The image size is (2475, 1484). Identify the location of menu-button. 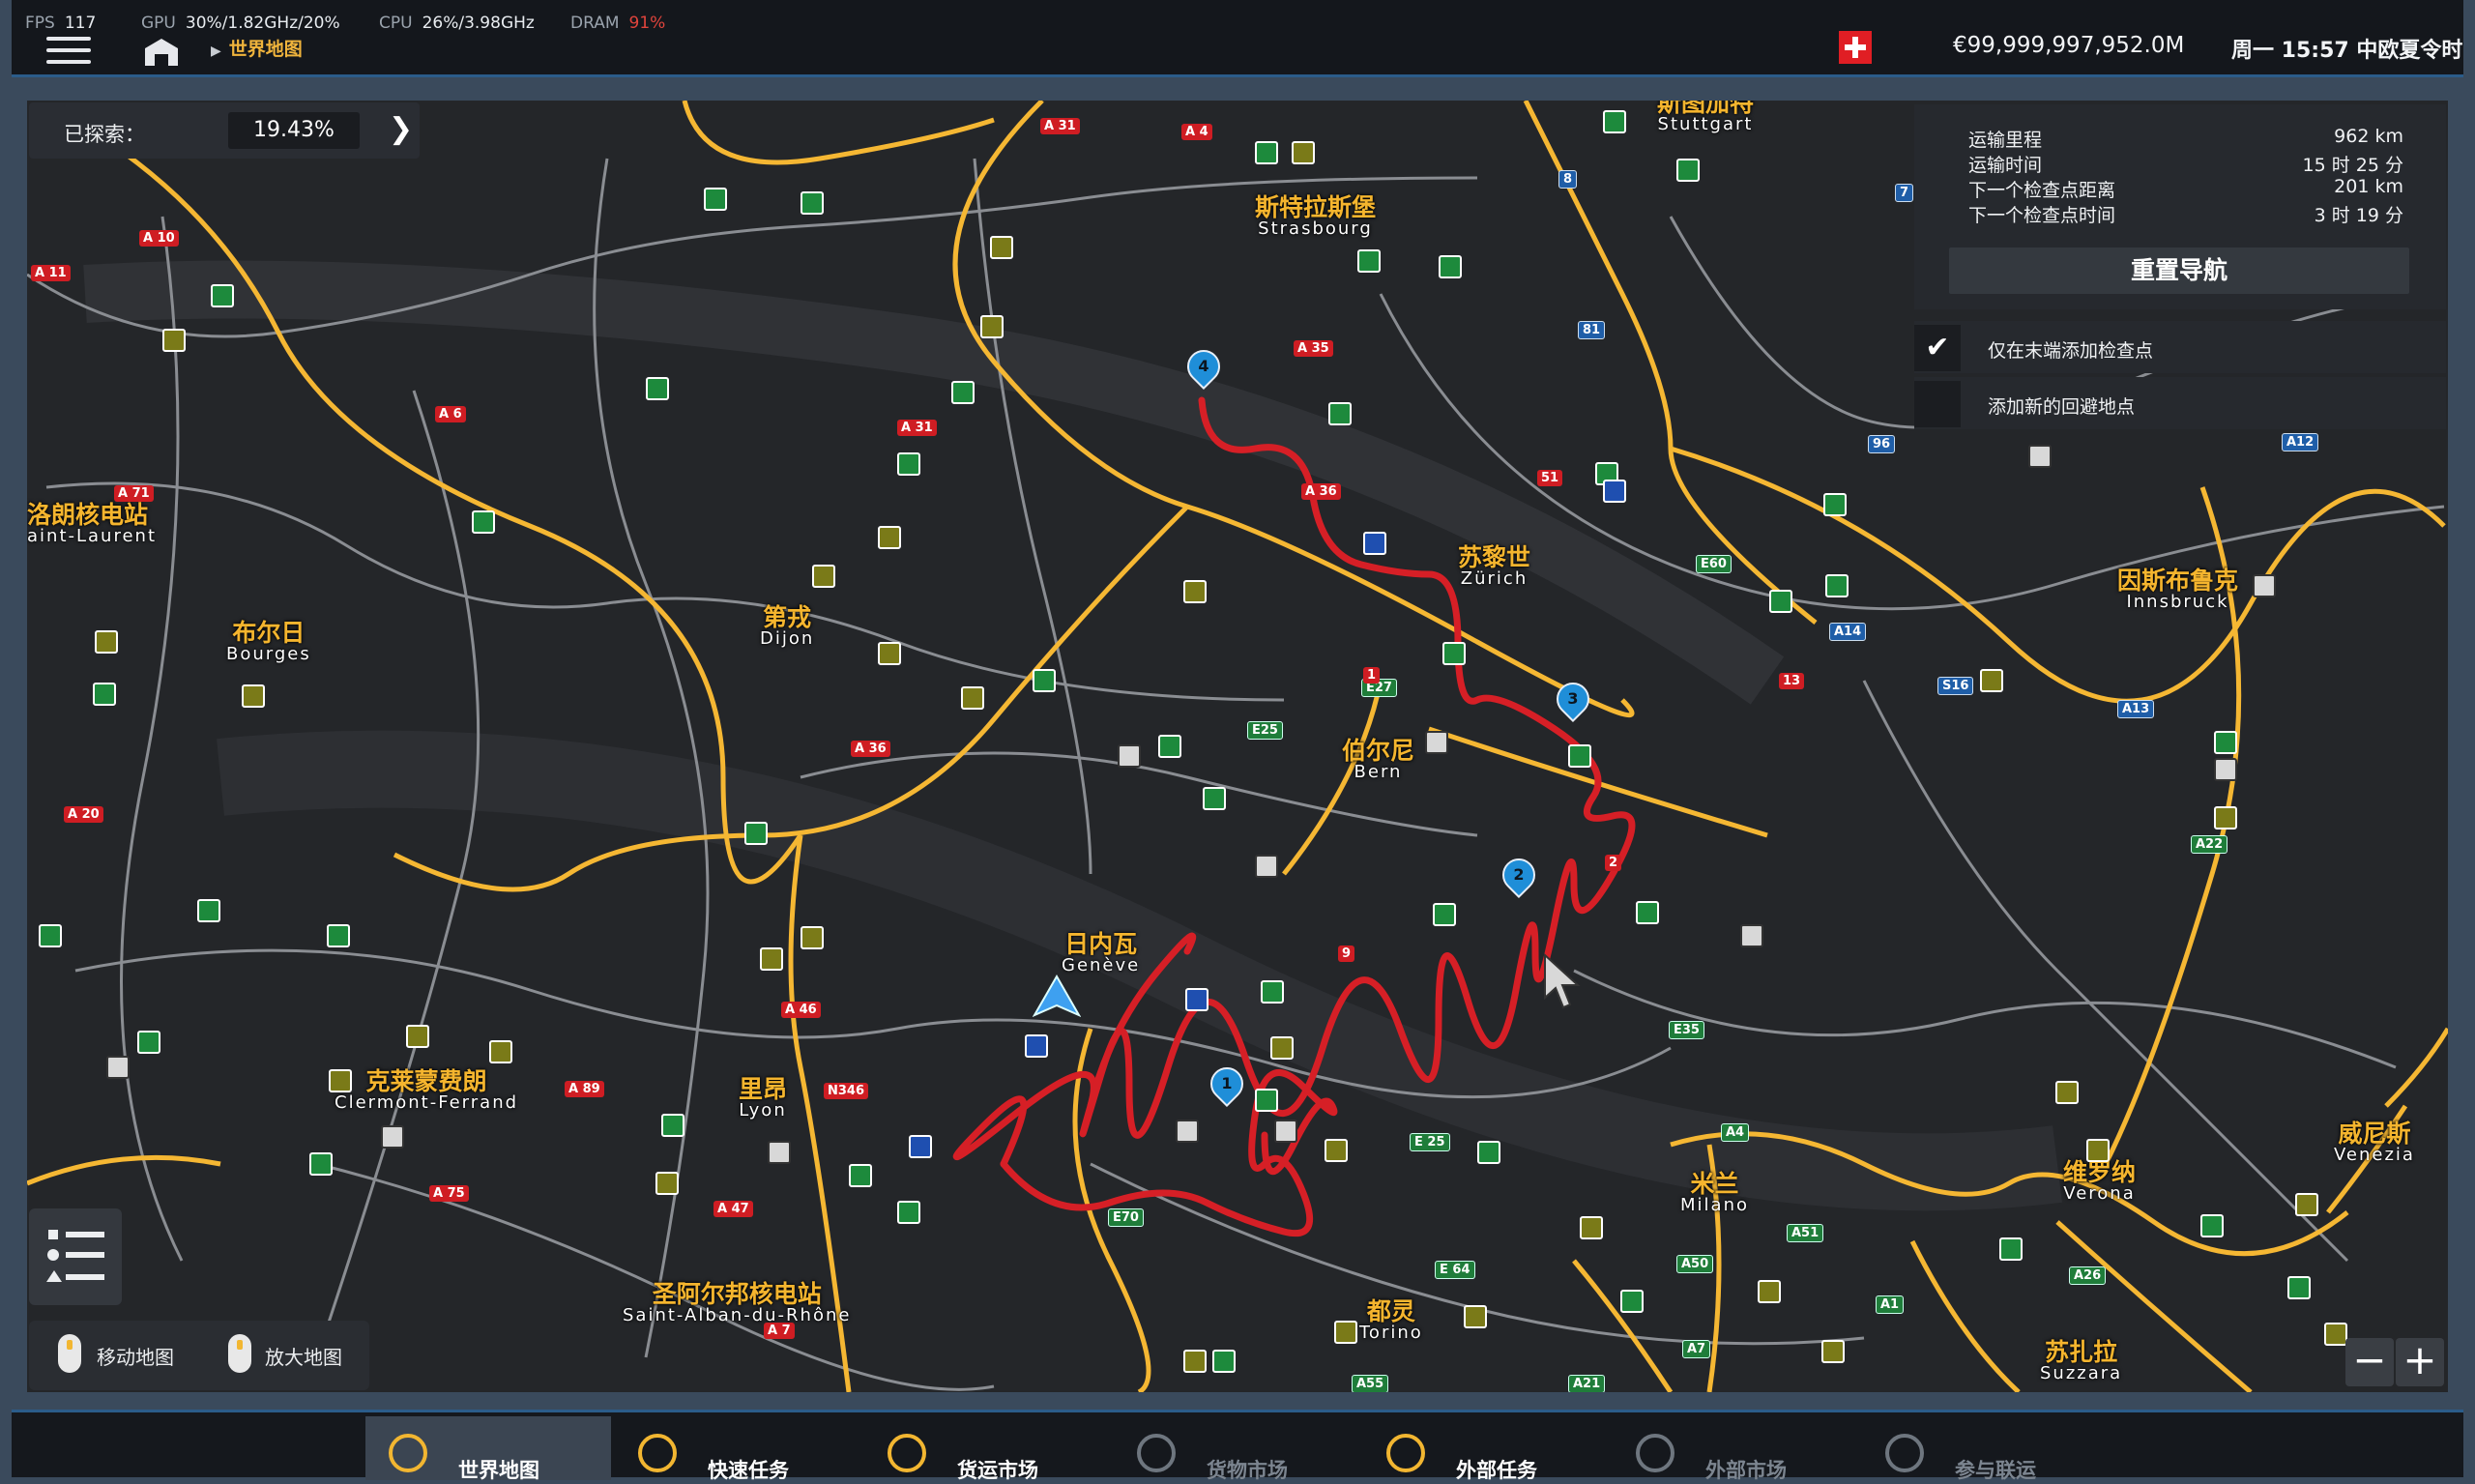
(68, 52).